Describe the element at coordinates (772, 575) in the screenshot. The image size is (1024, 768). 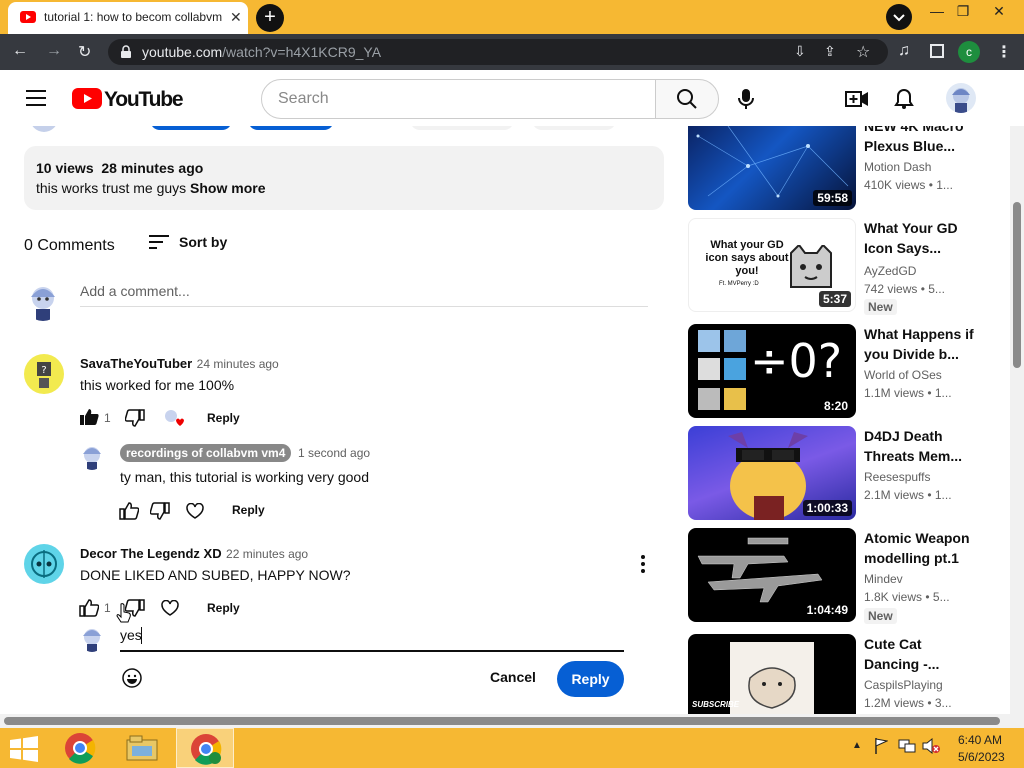
I see `video-thumbnail: 1:04:49` at that location.